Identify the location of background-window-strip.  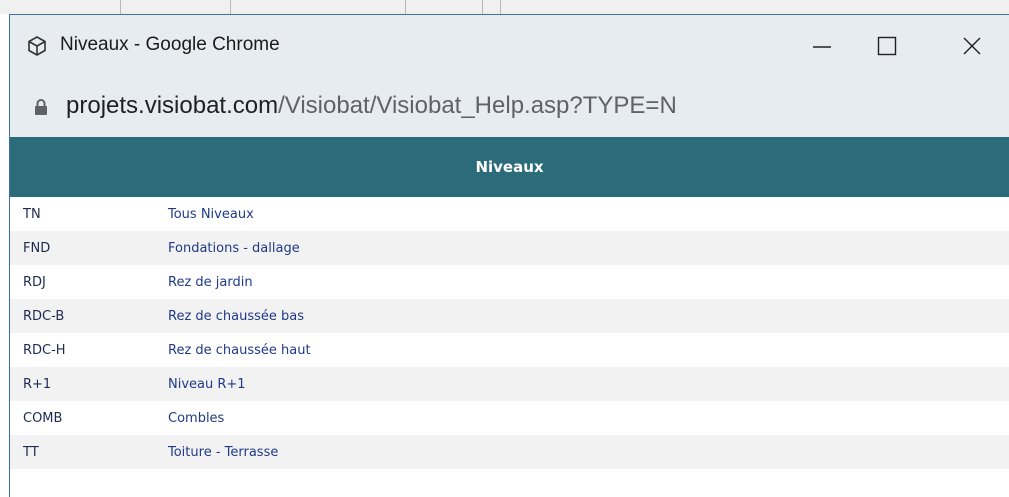
(504, 7).